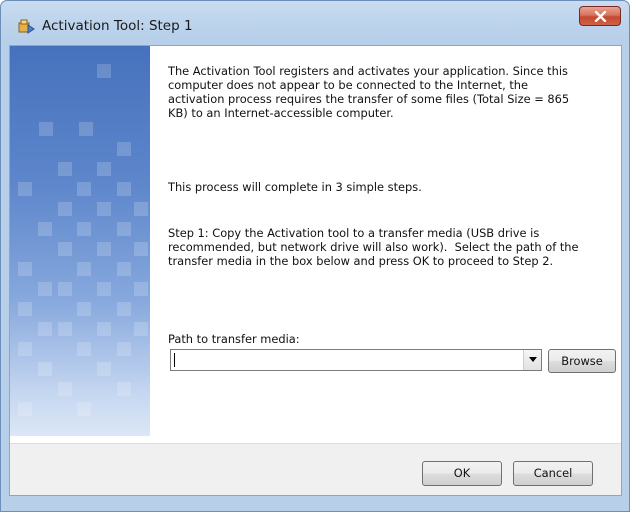  What do you see at coordinates (582, 361) in the screenshot?
I see `browse-button: Browse` at bounding box center [582, 361].